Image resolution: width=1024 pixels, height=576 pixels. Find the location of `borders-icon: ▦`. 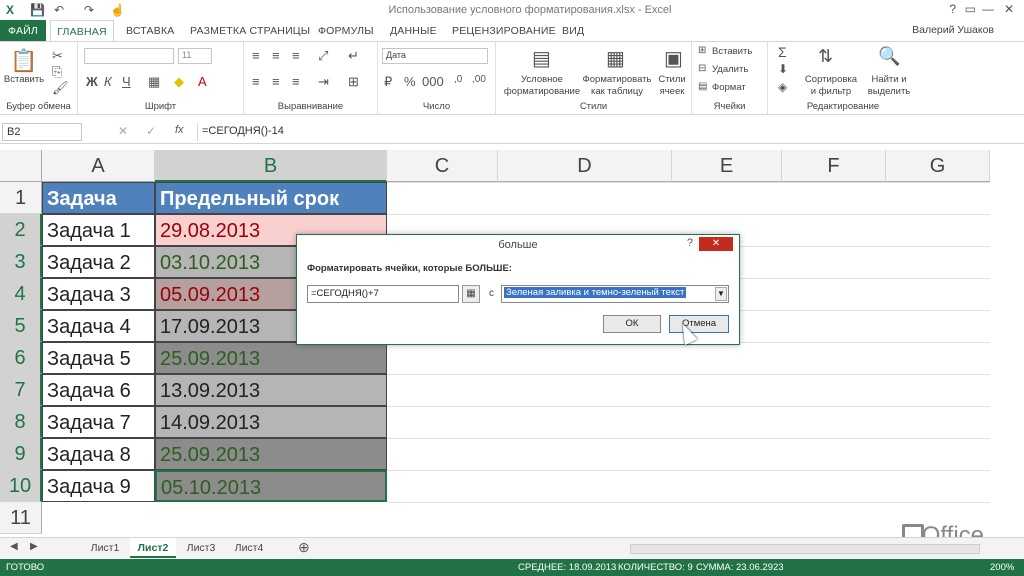

borders-icon: ▦ is located at coordinates (154, 82).